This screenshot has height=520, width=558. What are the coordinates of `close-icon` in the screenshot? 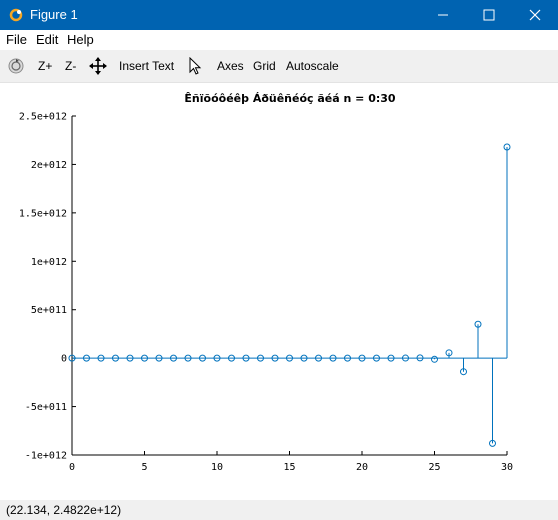 It's located at (535, 15).